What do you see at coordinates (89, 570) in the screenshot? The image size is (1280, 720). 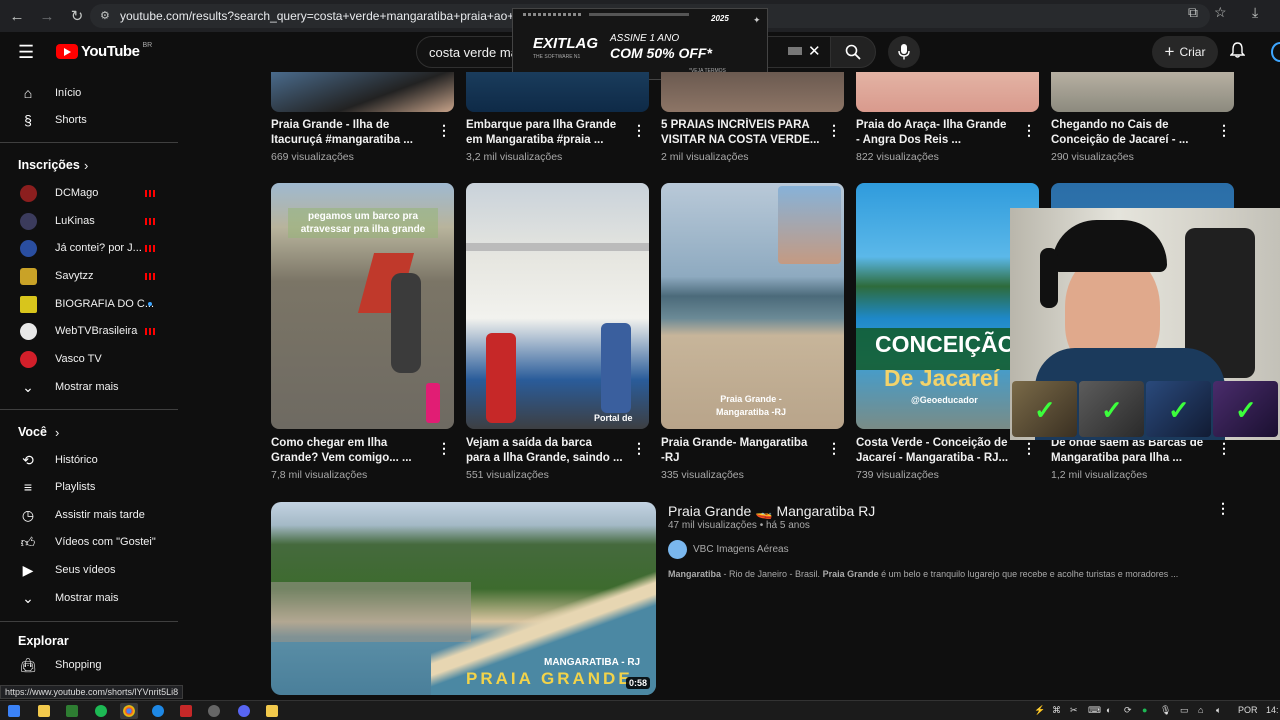 I see `sidebar-item-your-videos: ▶ Seus vídeos` at bounding box center [89, 570].